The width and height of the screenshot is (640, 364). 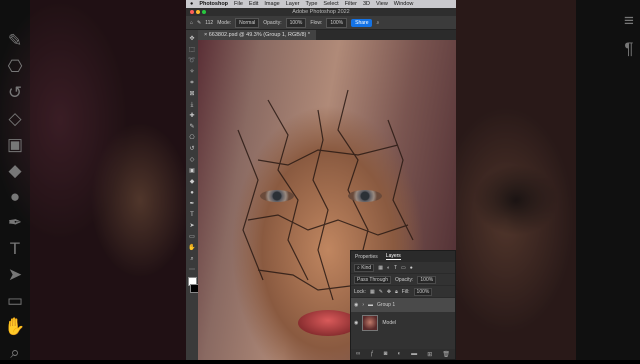 What do you see at coordinates (360, 291) in the screenshot?
I see `lock-label: Lock:` at bounding box center [360, 291].